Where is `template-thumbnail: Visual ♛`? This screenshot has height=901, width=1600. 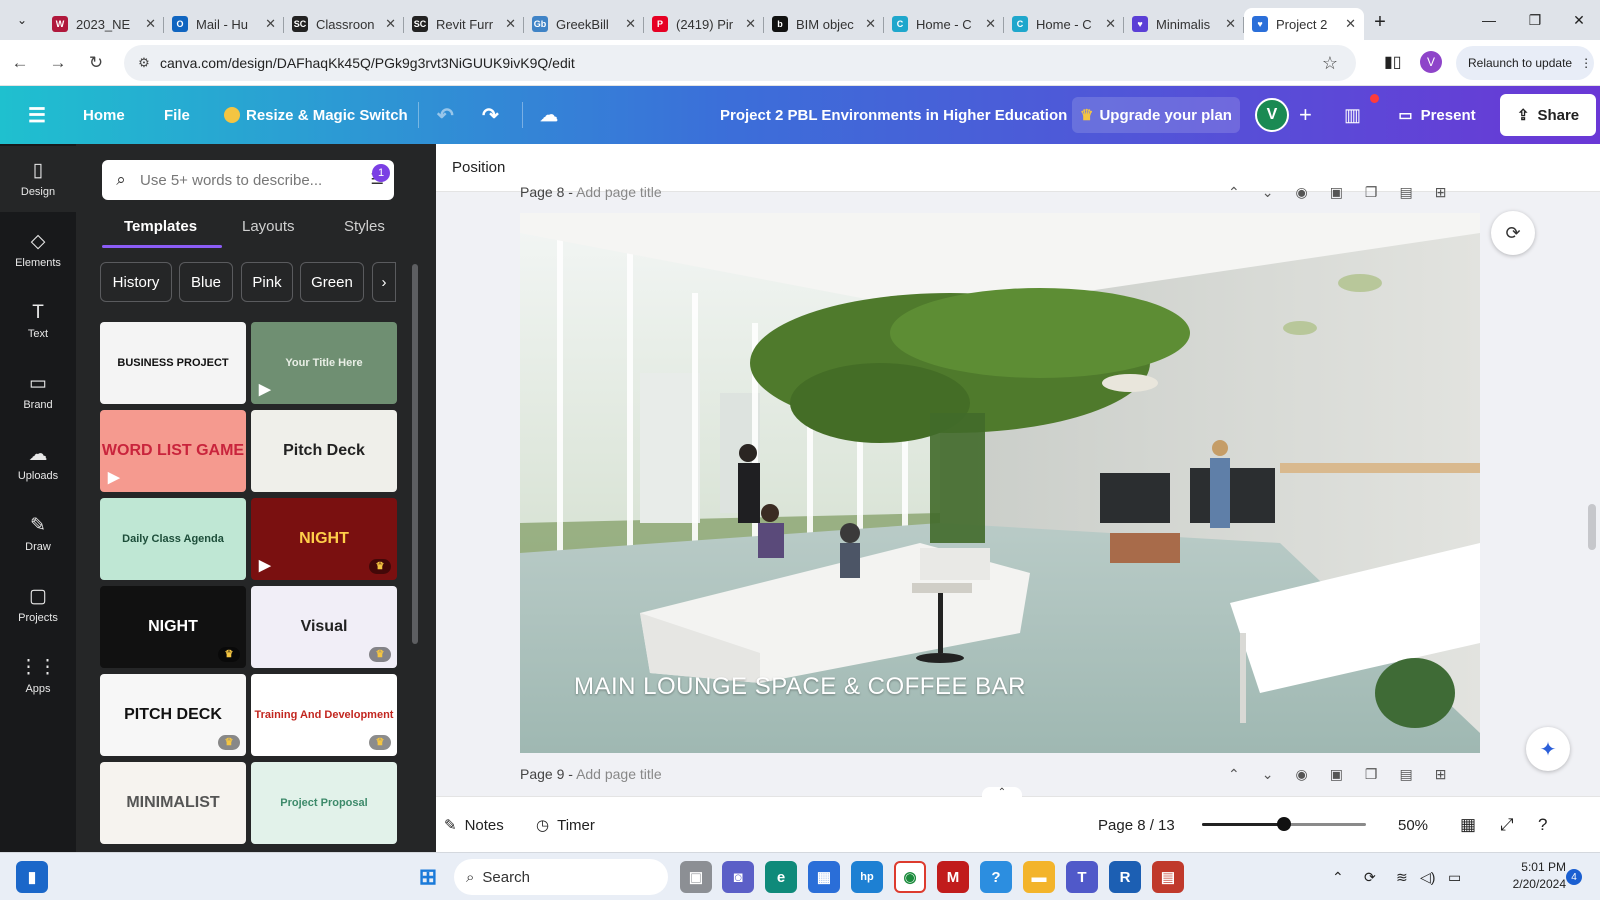
template-thumbnail: Visual ♛ is located at coordinates (324, 627).